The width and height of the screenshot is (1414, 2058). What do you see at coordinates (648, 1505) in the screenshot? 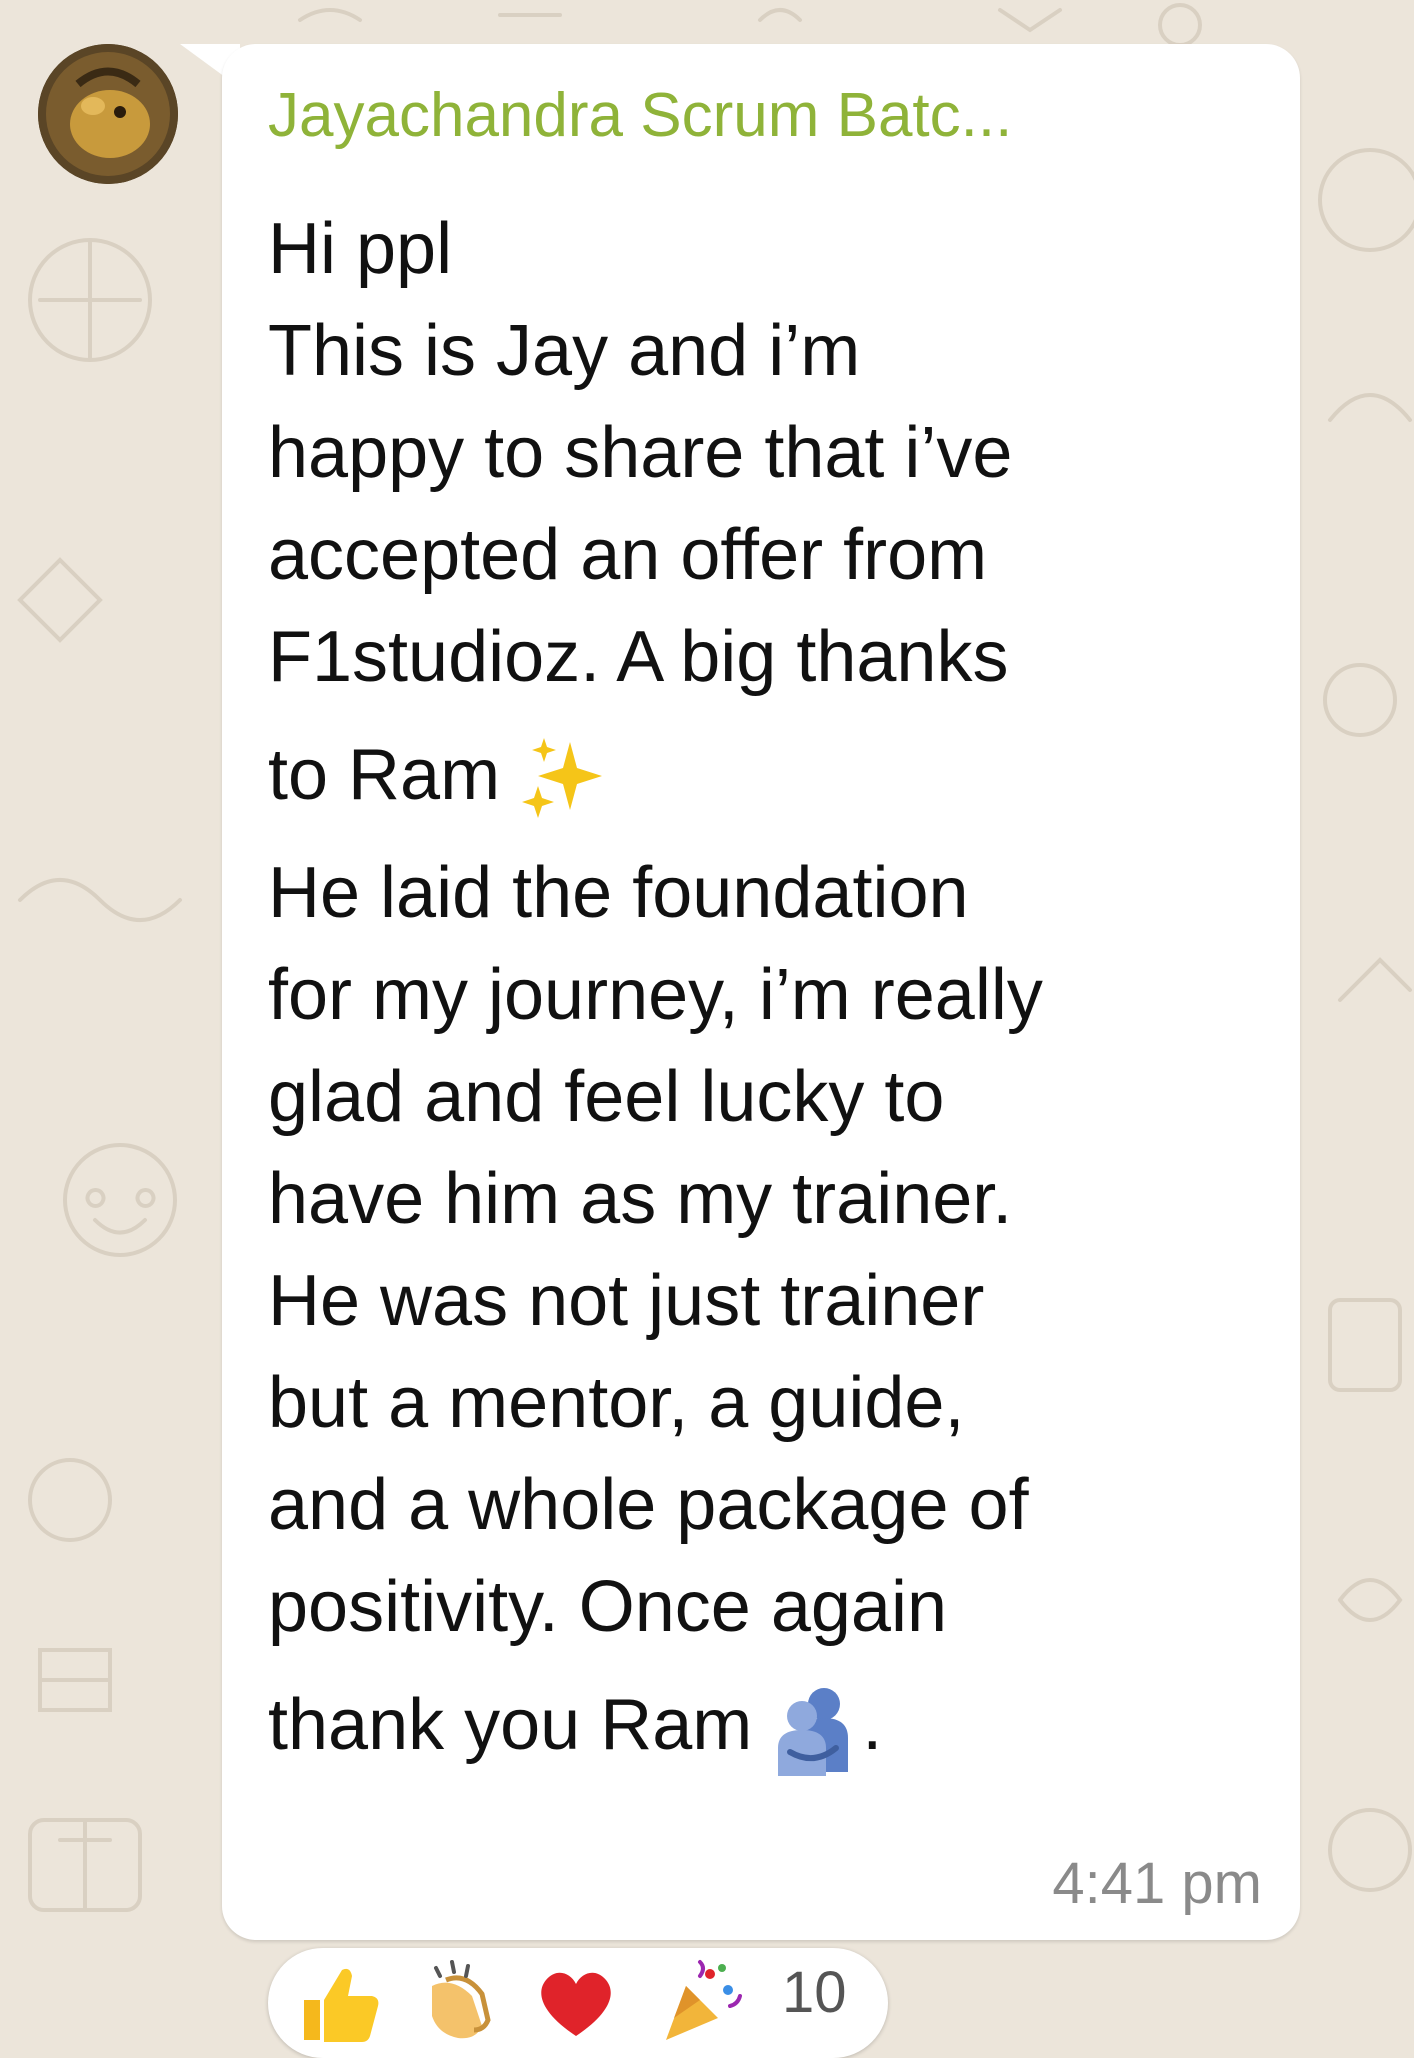
I see `message-line: and a whole package of` at bounding box center [648, 1505].